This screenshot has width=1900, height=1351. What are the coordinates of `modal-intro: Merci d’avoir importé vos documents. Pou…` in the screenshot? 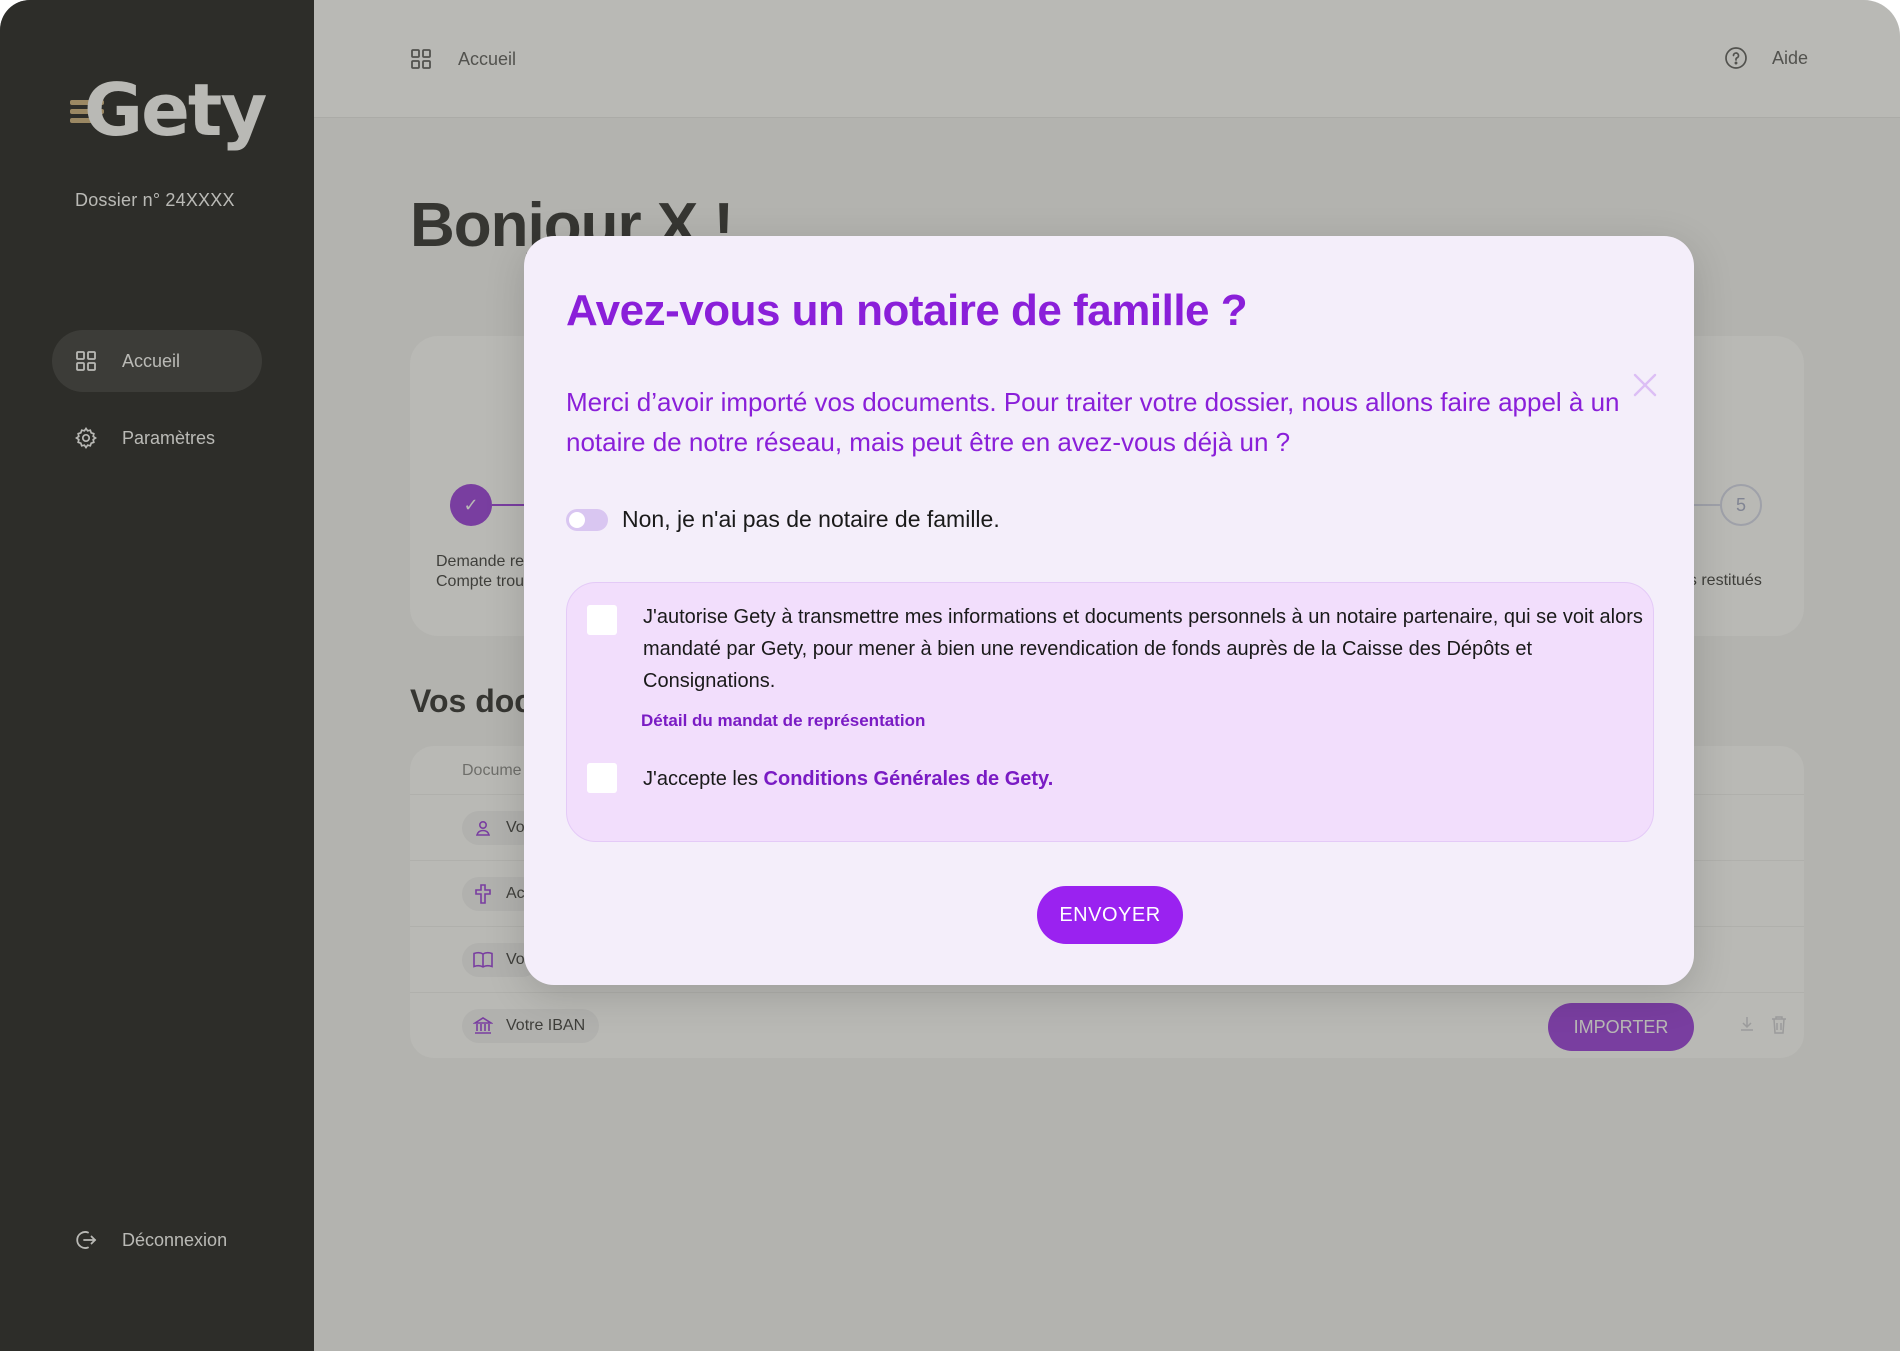 It's located at (1093, 422).